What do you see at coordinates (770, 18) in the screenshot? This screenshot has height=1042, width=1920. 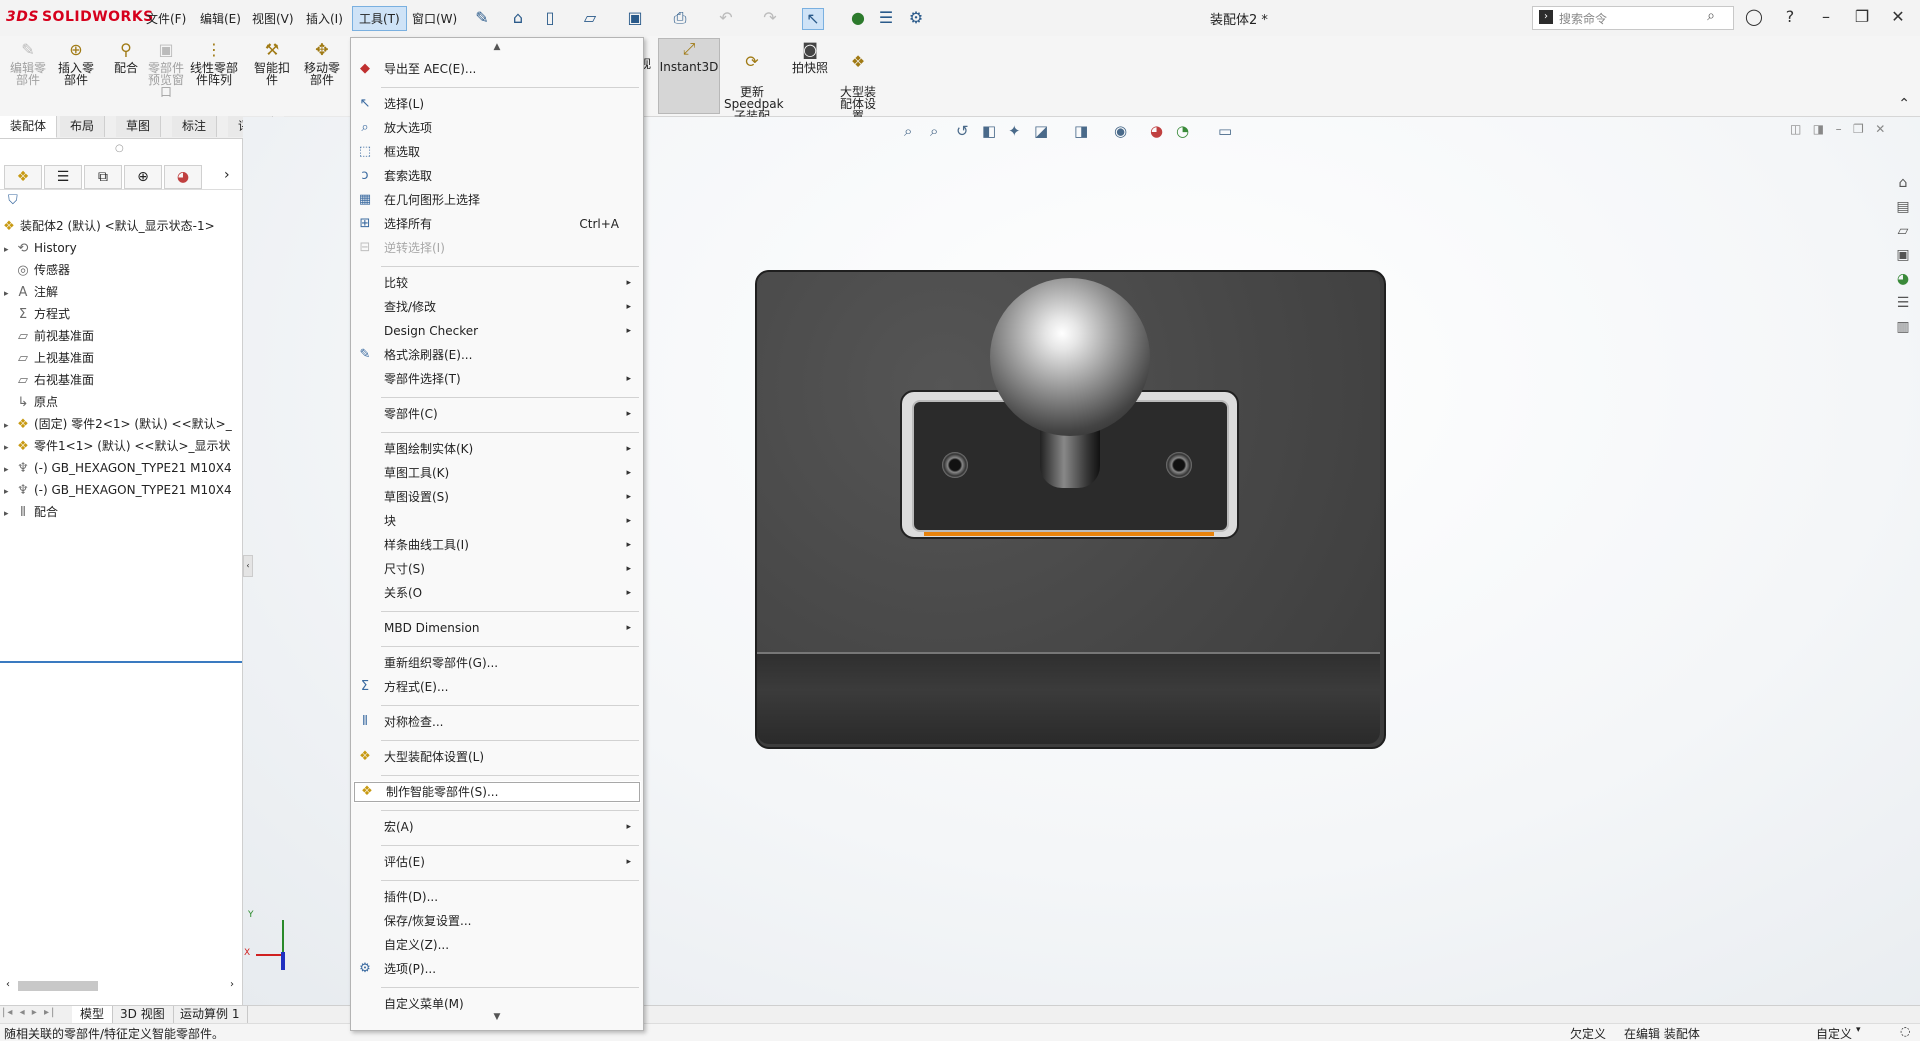 I see `redo-icon: ↷` at bounding box center [770, 18].